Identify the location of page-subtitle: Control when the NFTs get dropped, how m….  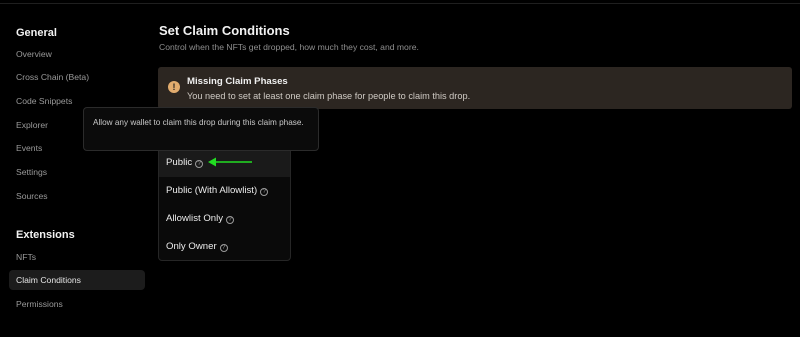
(289, 47).